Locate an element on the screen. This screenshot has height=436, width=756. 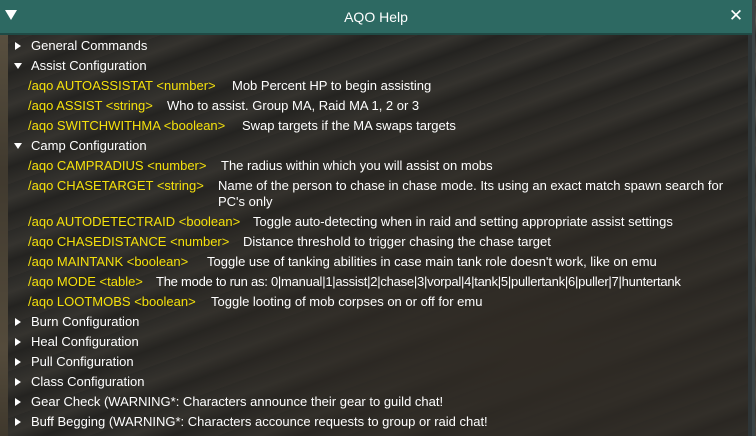
tree-node-pull-configuration: Pull Configuration is located at coordinates (100, 362).